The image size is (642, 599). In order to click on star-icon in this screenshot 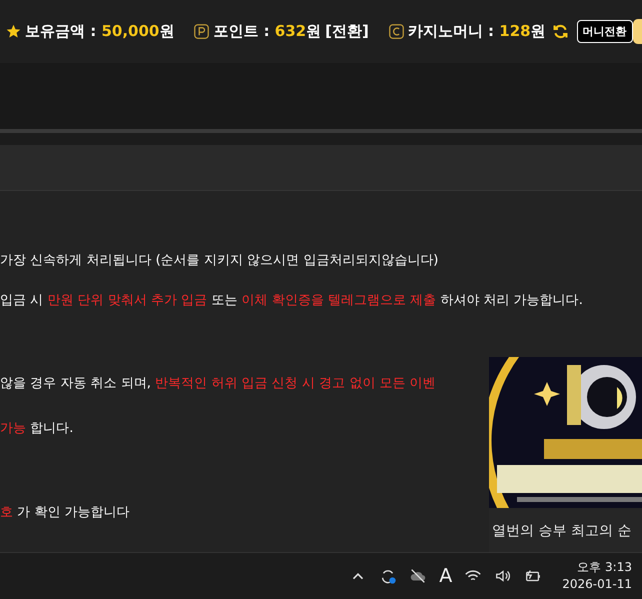, I will do `click(13, 31)`.